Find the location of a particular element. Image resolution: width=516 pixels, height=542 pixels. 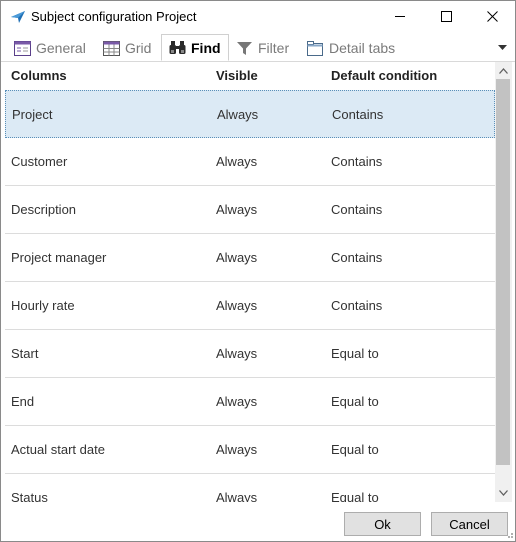

tab-filter: Filter is located at coordinates (262, 48).